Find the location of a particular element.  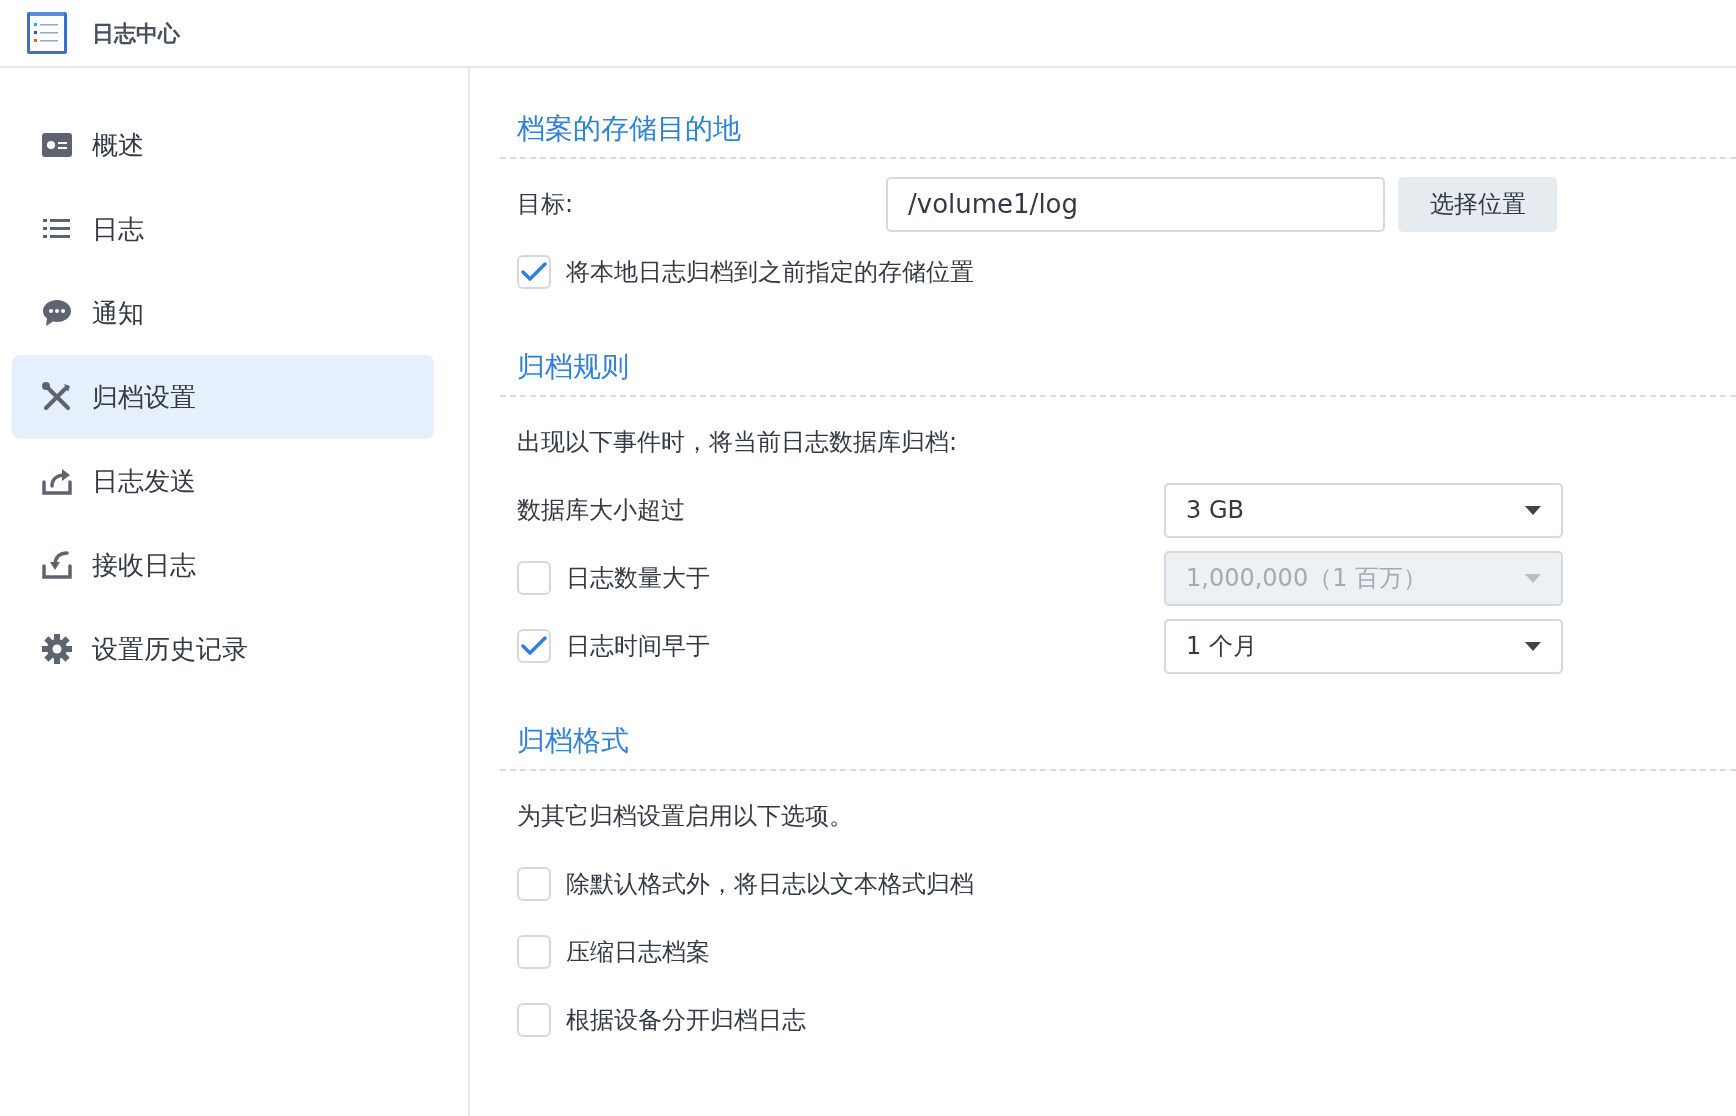

checkbox-label: 除默认格式外，将日志以文本格式归档 is located at coordinates (770, 884).